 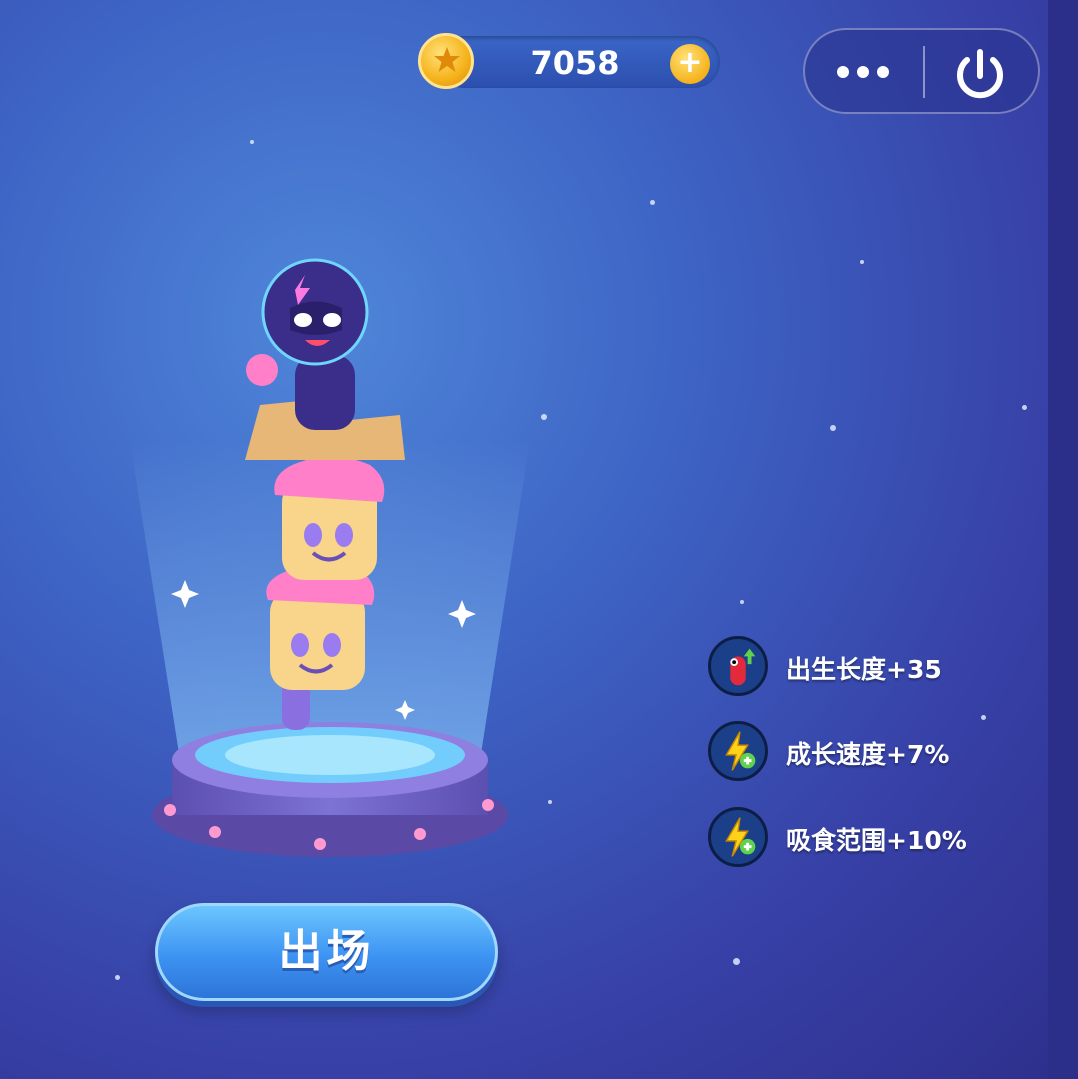 I want to click on stat-row-birth-length: 出生长度+35, so click(x=868, y=667).